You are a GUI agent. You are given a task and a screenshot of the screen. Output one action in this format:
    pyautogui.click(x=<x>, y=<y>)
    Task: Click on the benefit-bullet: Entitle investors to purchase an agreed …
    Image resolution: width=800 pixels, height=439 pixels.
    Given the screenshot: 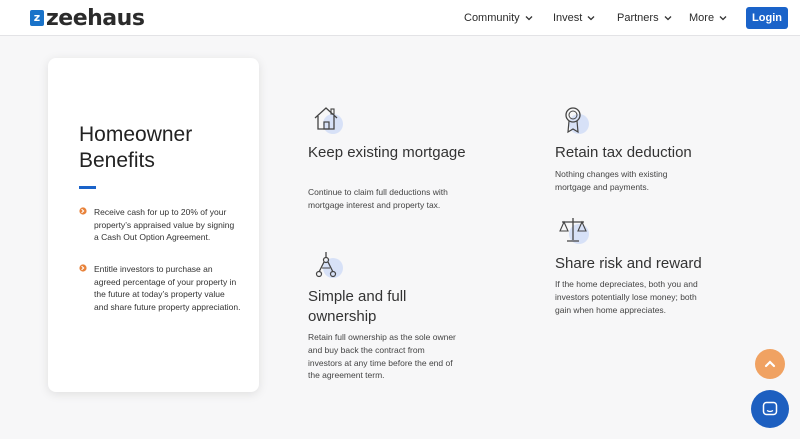 What is the action you would take?
    pyautogui.click(x=160, y=288)
    